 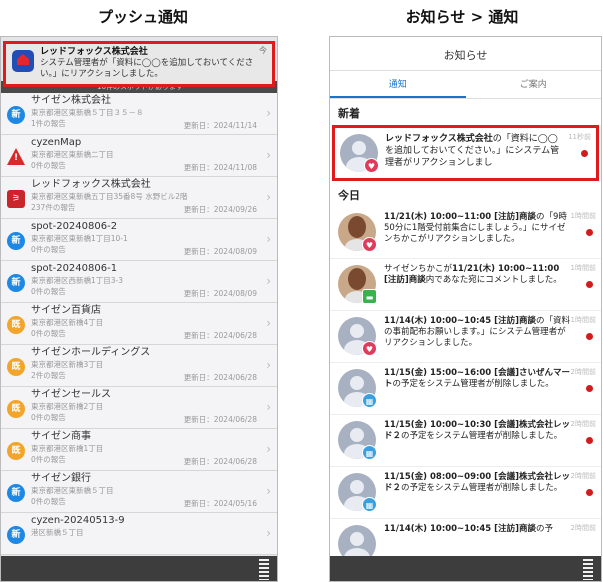 I want to click on tab-guide: ご案内, so click(x=534, y=84).